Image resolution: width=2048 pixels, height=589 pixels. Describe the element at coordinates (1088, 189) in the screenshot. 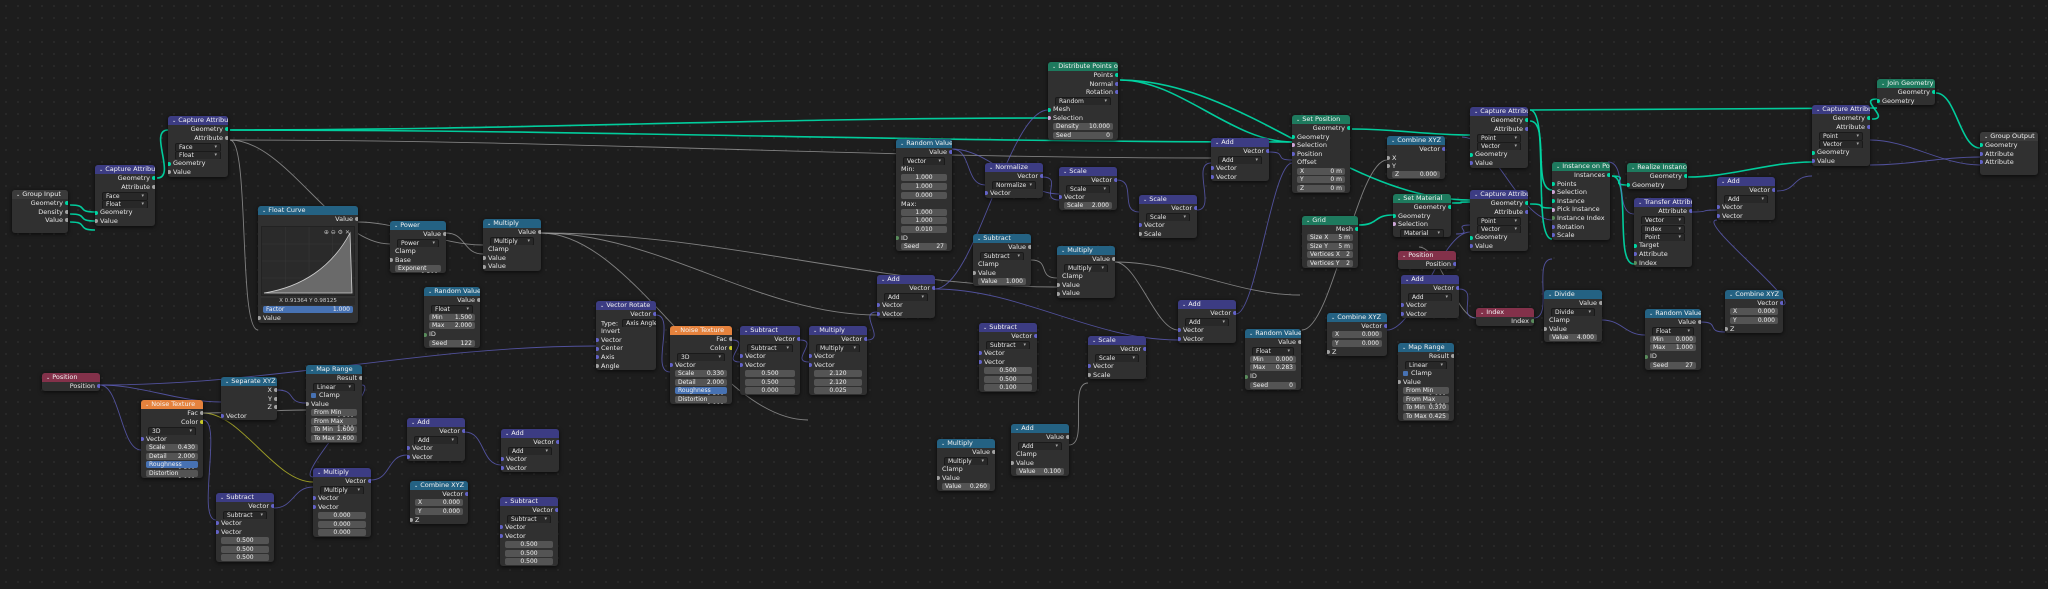

I see `scale-dropdown: Scale` at that location.